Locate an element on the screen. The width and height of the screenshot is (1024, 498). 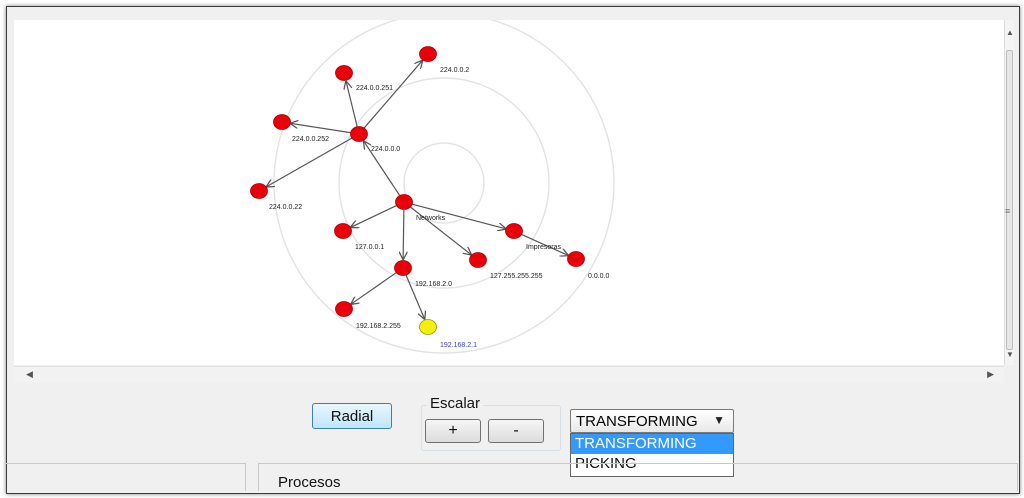
procesos-label: Procesos is located at coordinates (309, 482).